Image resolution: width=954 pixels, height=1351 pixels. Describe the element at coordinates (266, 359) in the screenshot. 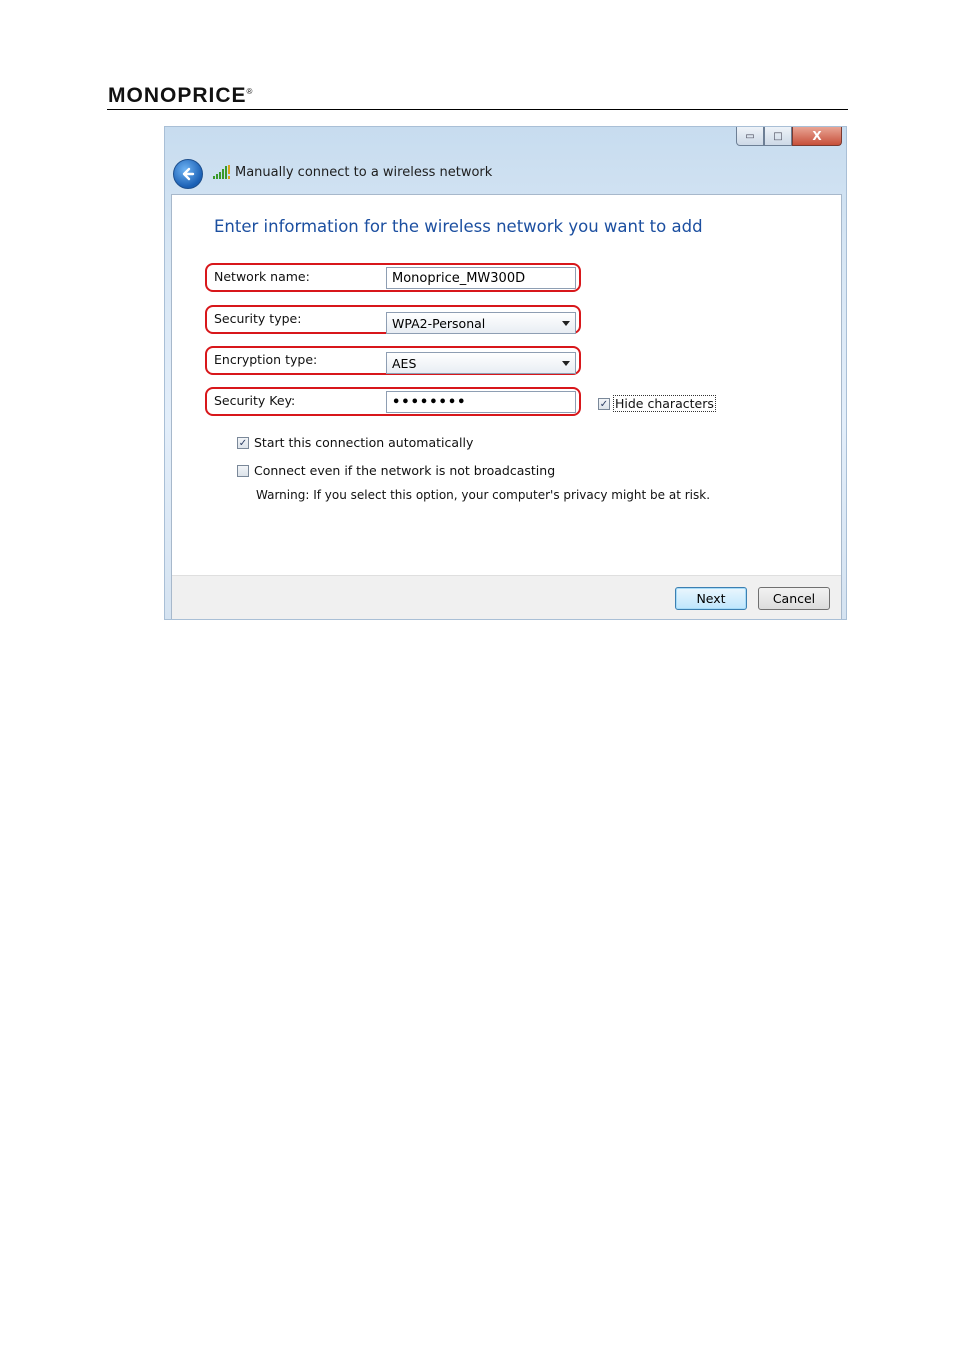

I see `encryption-type-label: Encryption type:` at that location.